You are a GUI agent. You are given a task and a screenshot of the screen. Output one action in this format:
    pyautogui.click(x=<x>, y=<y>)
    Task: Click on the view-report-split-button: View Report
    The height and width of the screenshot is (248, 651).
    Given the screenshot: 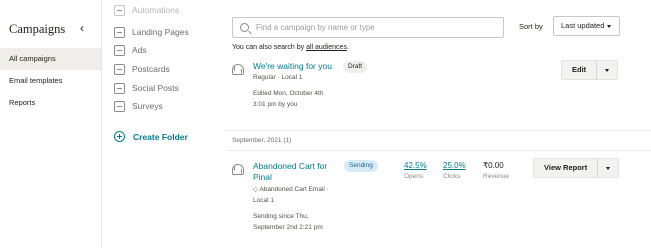 What is the action you would take?
    pyautogui.click(x=576, y=168)
    